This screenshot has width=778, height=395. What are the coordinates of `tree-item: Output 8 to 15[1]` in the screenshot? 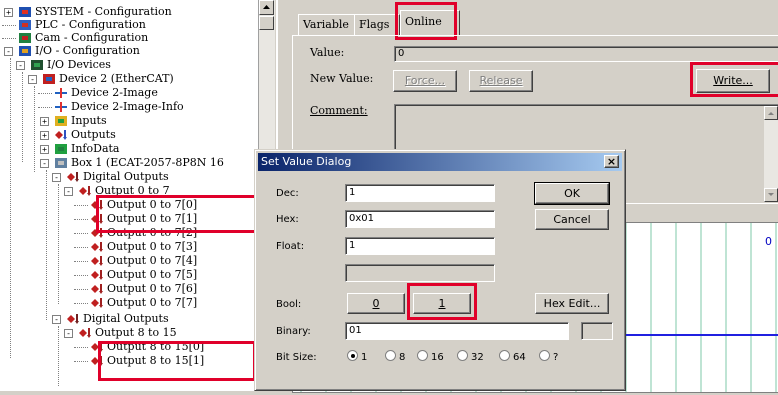 It's located at (147, 361).